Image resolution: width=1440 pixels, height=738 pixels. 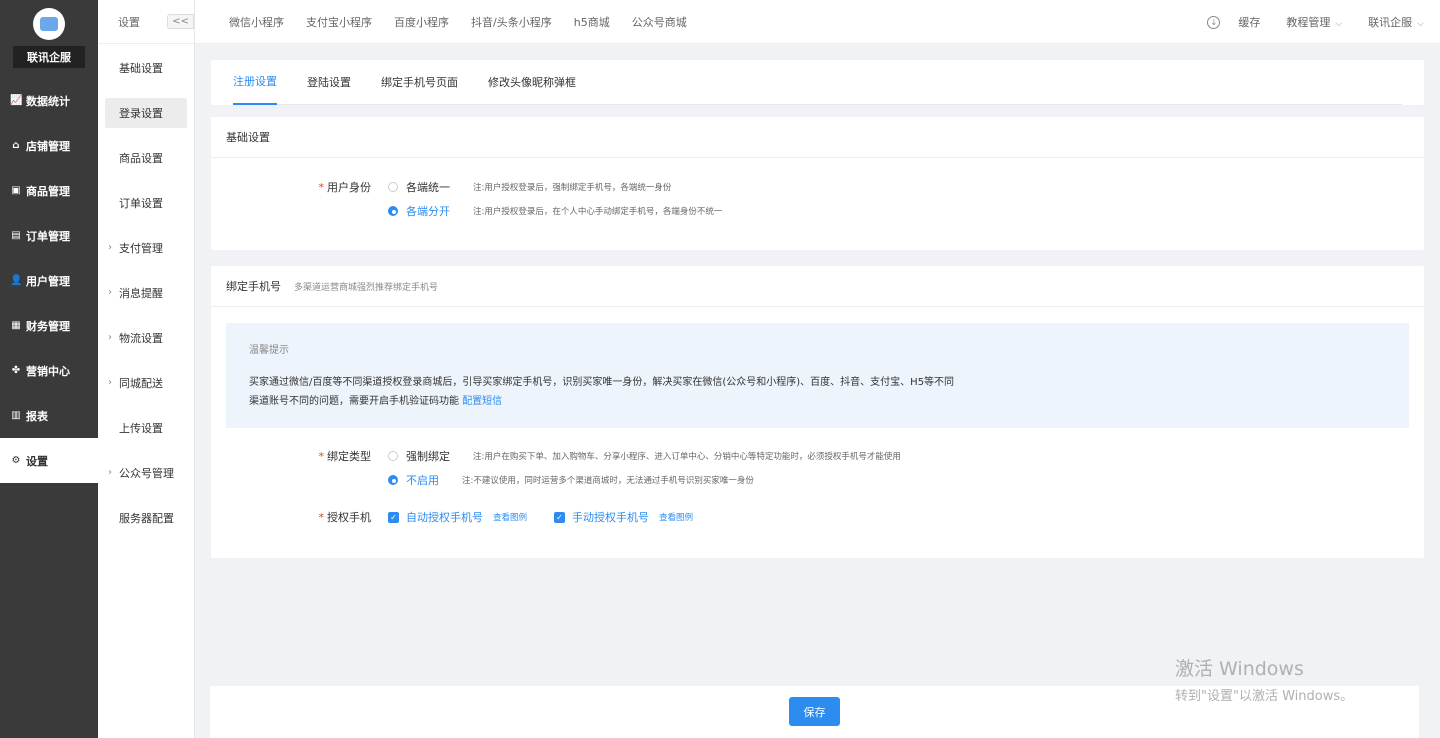 What do you see at coordinates (592, 22) in the screenshot?
I see `platform-tab: h5商城` at bounding box center [592, 22].